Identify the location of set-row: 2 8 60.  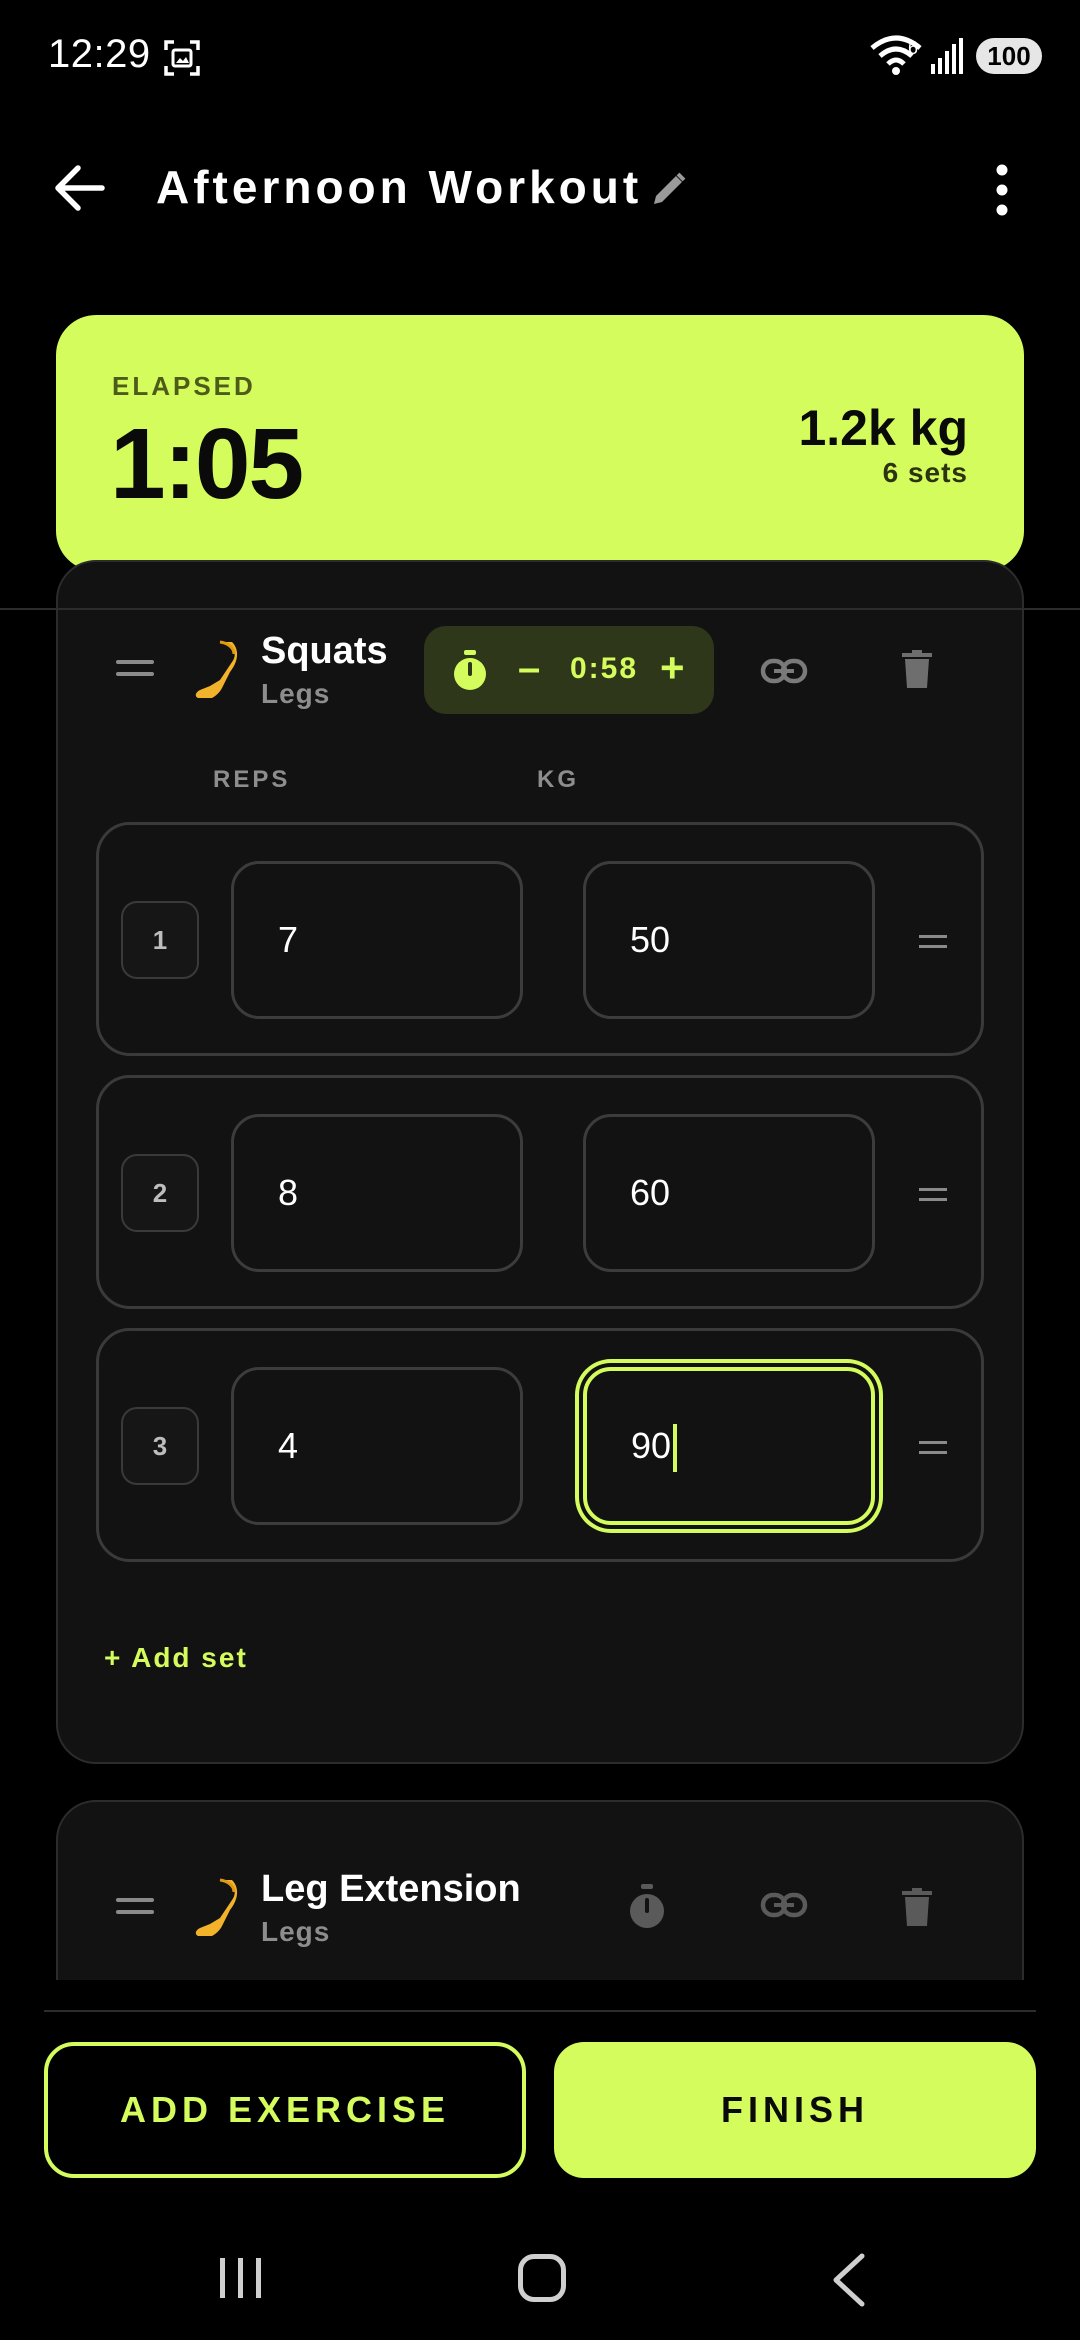
(540, 1192).